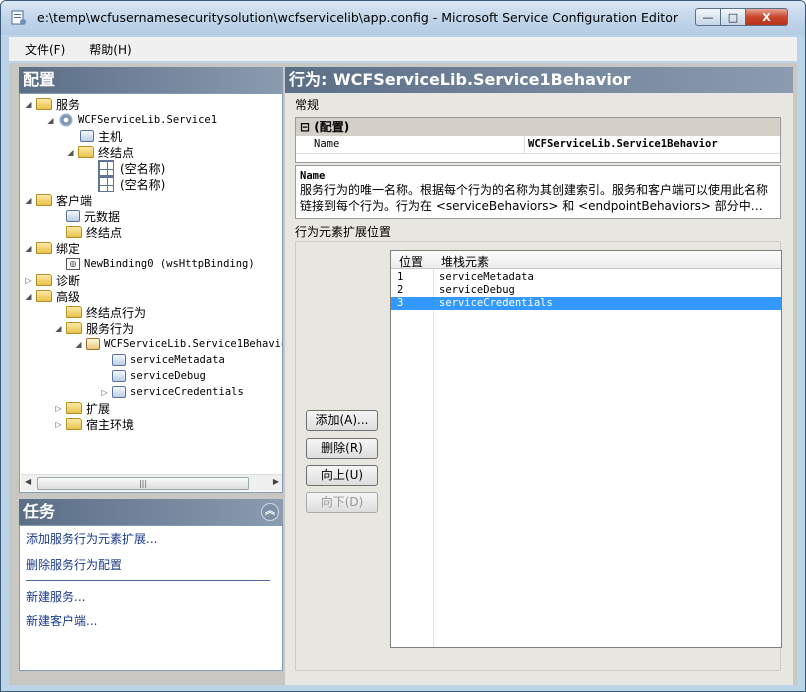 The height and width of the screenshot is (692, 806). I want to click on property-name-value: WCFServiceLib.Service1Behavior, so click(623, 144).